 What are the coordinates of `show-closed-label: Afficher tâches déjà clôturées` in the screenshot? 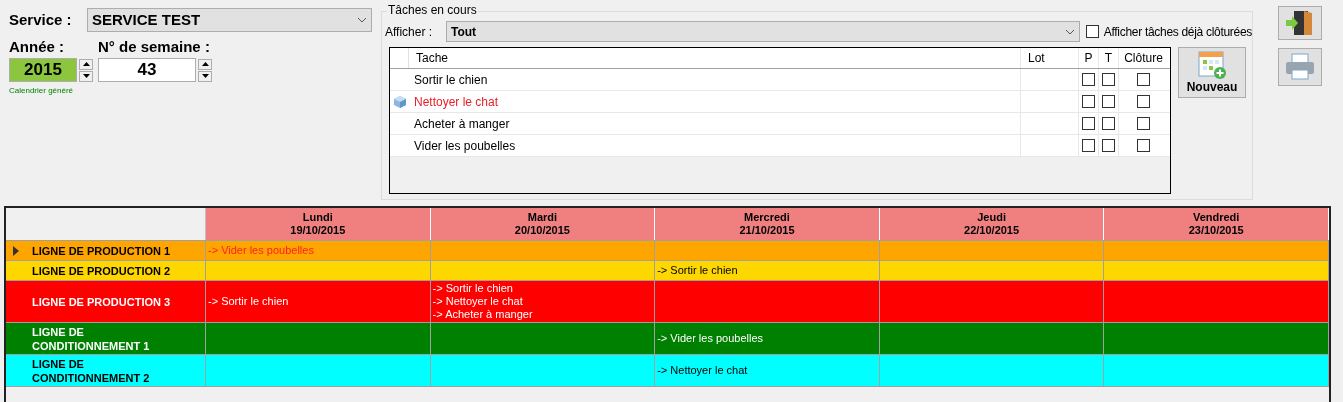 It's located at (1177, 32).